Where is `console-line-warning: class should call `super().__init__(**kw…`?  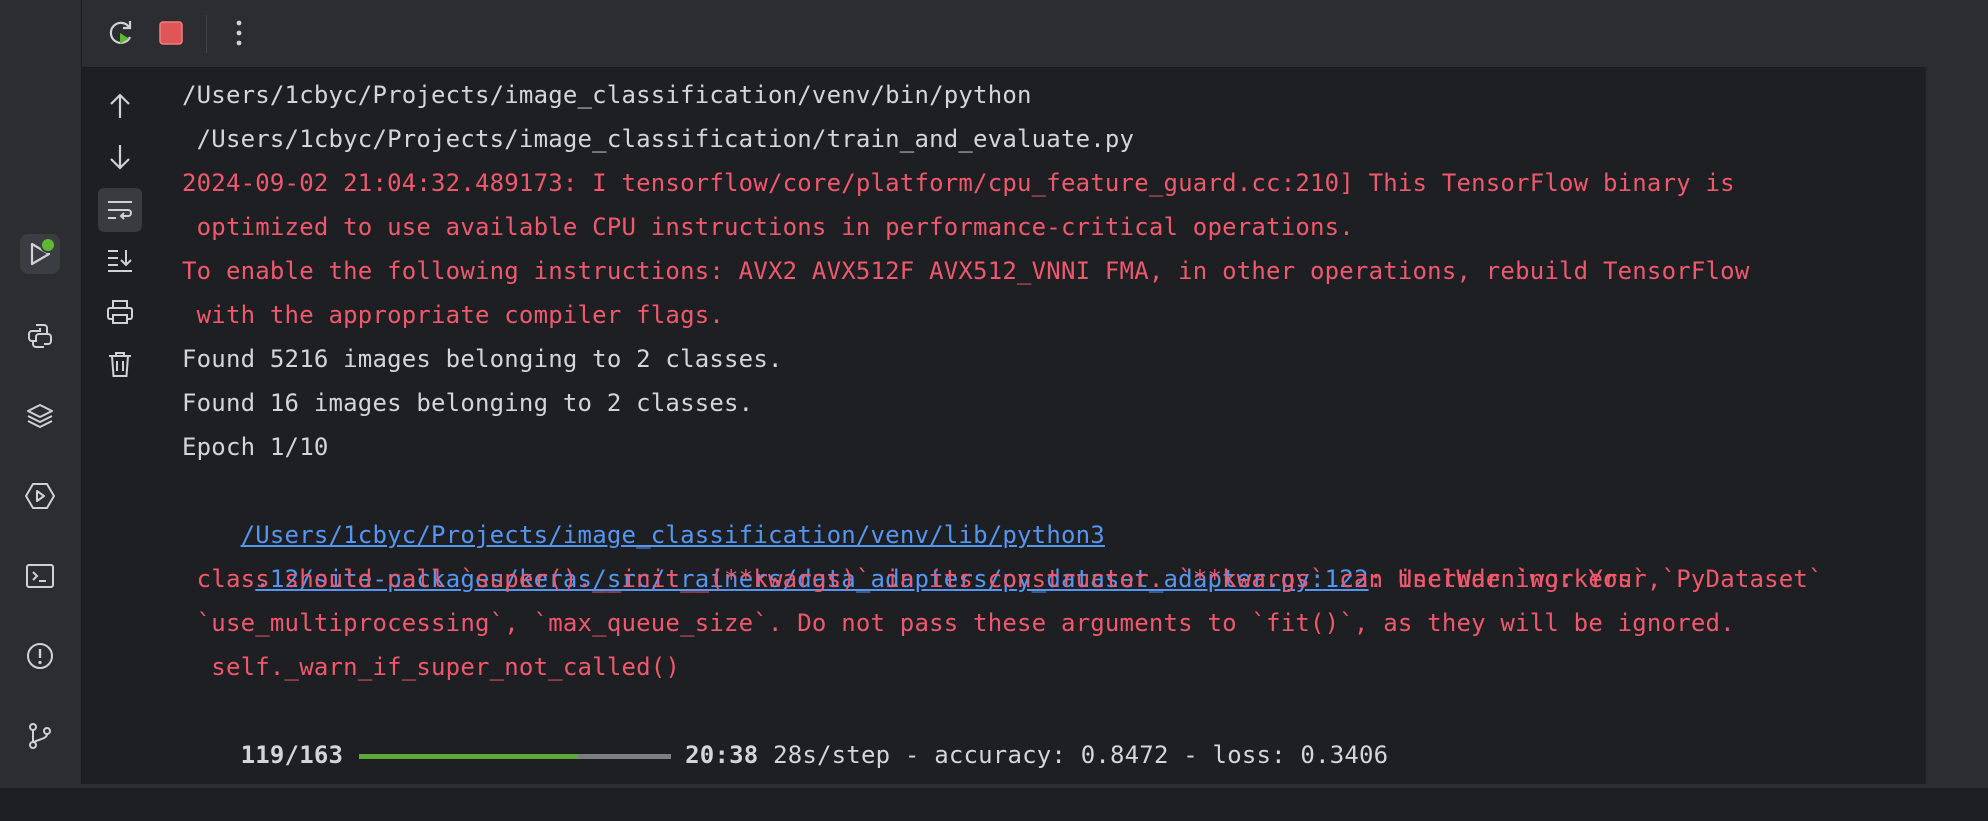 console-line-warning: class should call `super().__init__(**kw… is located at coordinates (922, 579).